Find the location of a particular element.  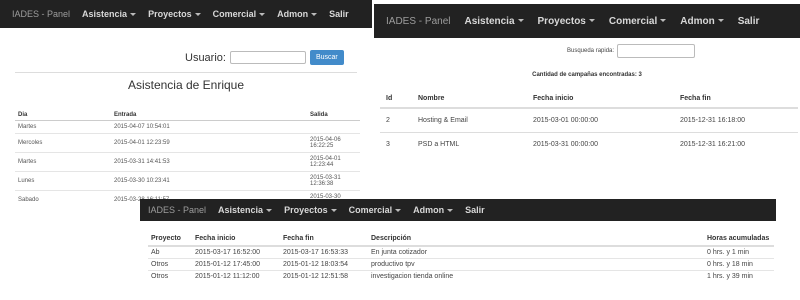

table-cell: Lunes is located at coordinates (63, 181).